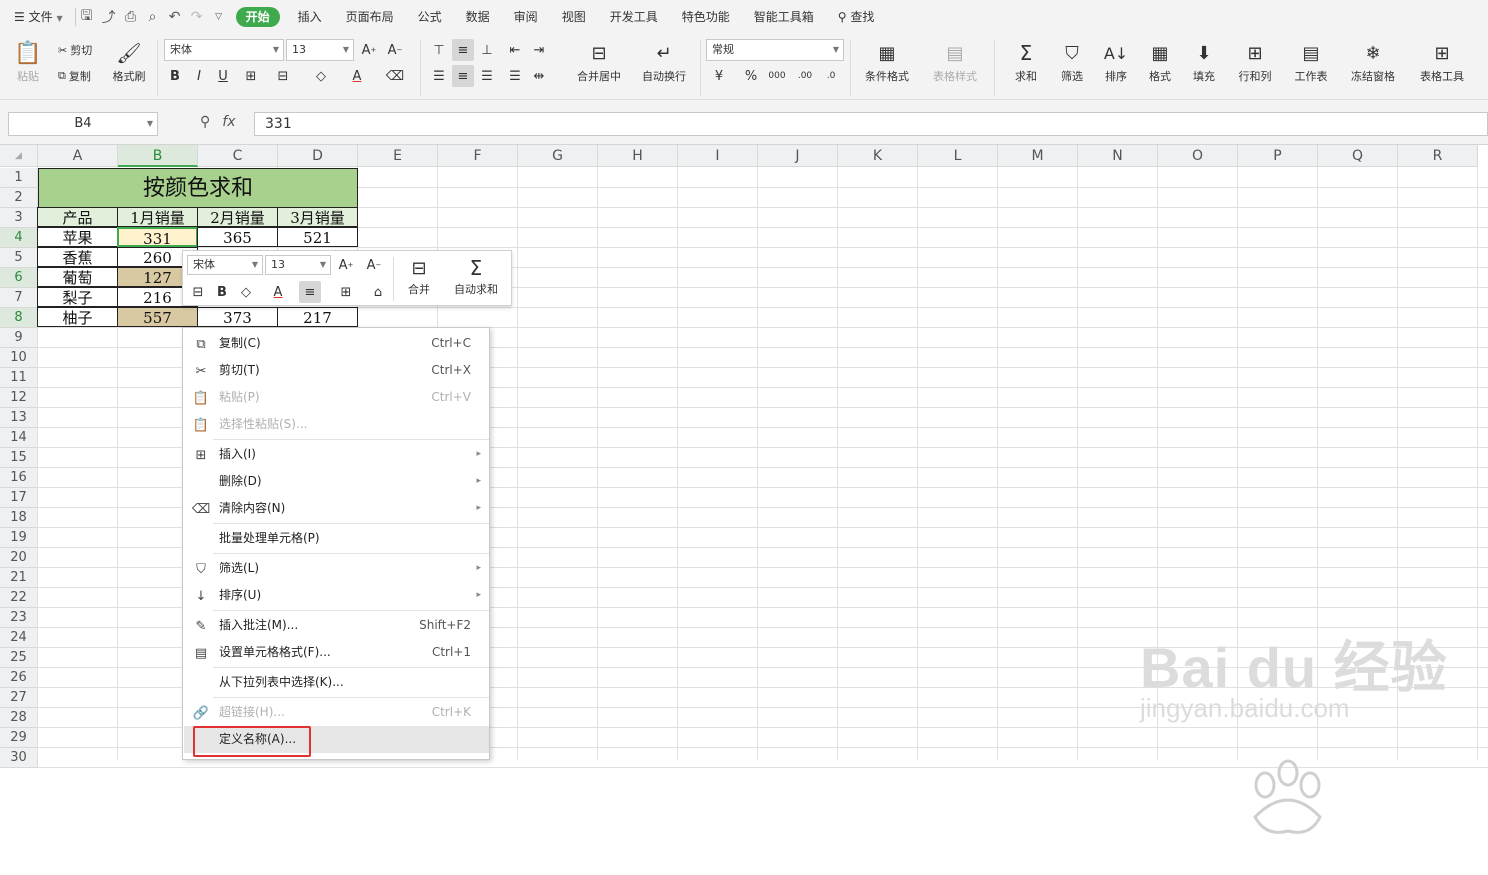  I want to click on row-header: 20, so click(19, 558).